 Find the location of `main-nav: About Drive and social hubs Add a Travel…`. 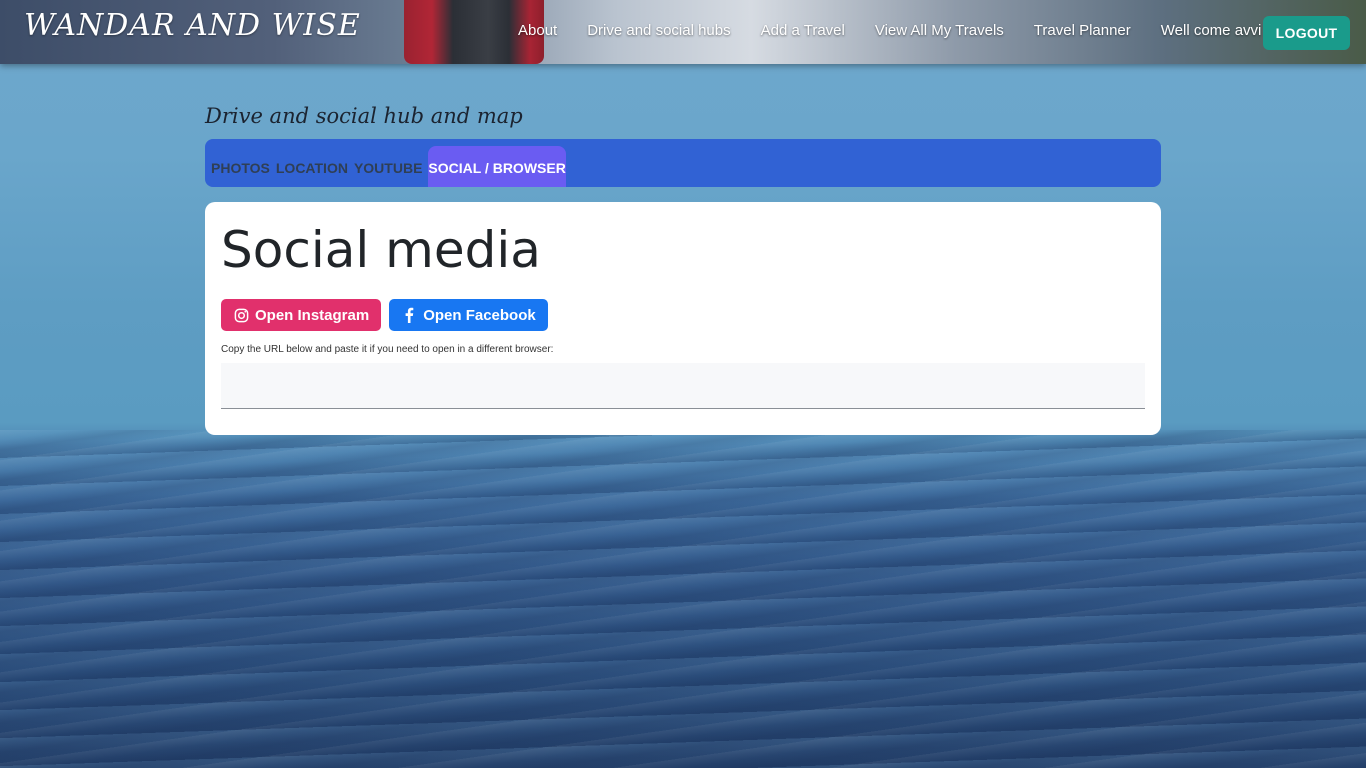

main-nav: About Drive and social hubs Add a Travel… is located at coordinates (889, 33).